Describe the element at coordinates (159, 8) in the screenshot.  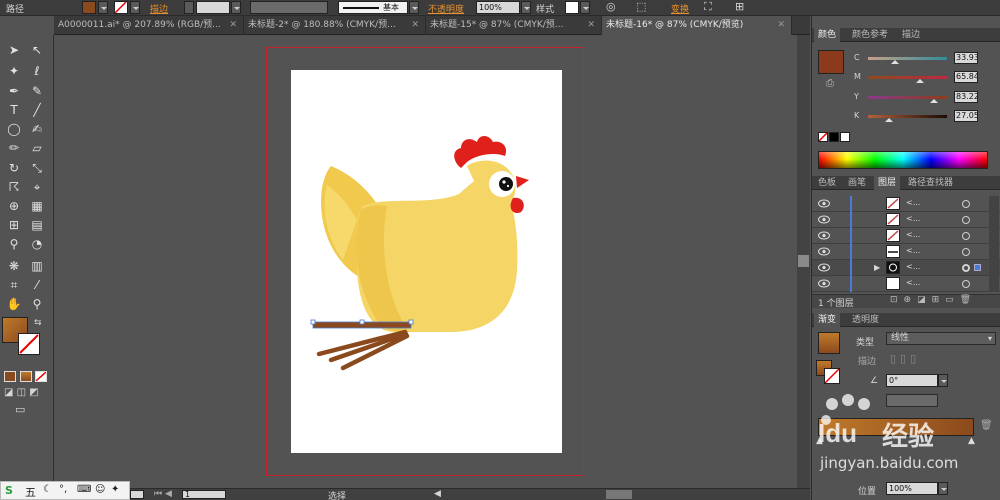
I see `stroke-label: 描边` at that location.